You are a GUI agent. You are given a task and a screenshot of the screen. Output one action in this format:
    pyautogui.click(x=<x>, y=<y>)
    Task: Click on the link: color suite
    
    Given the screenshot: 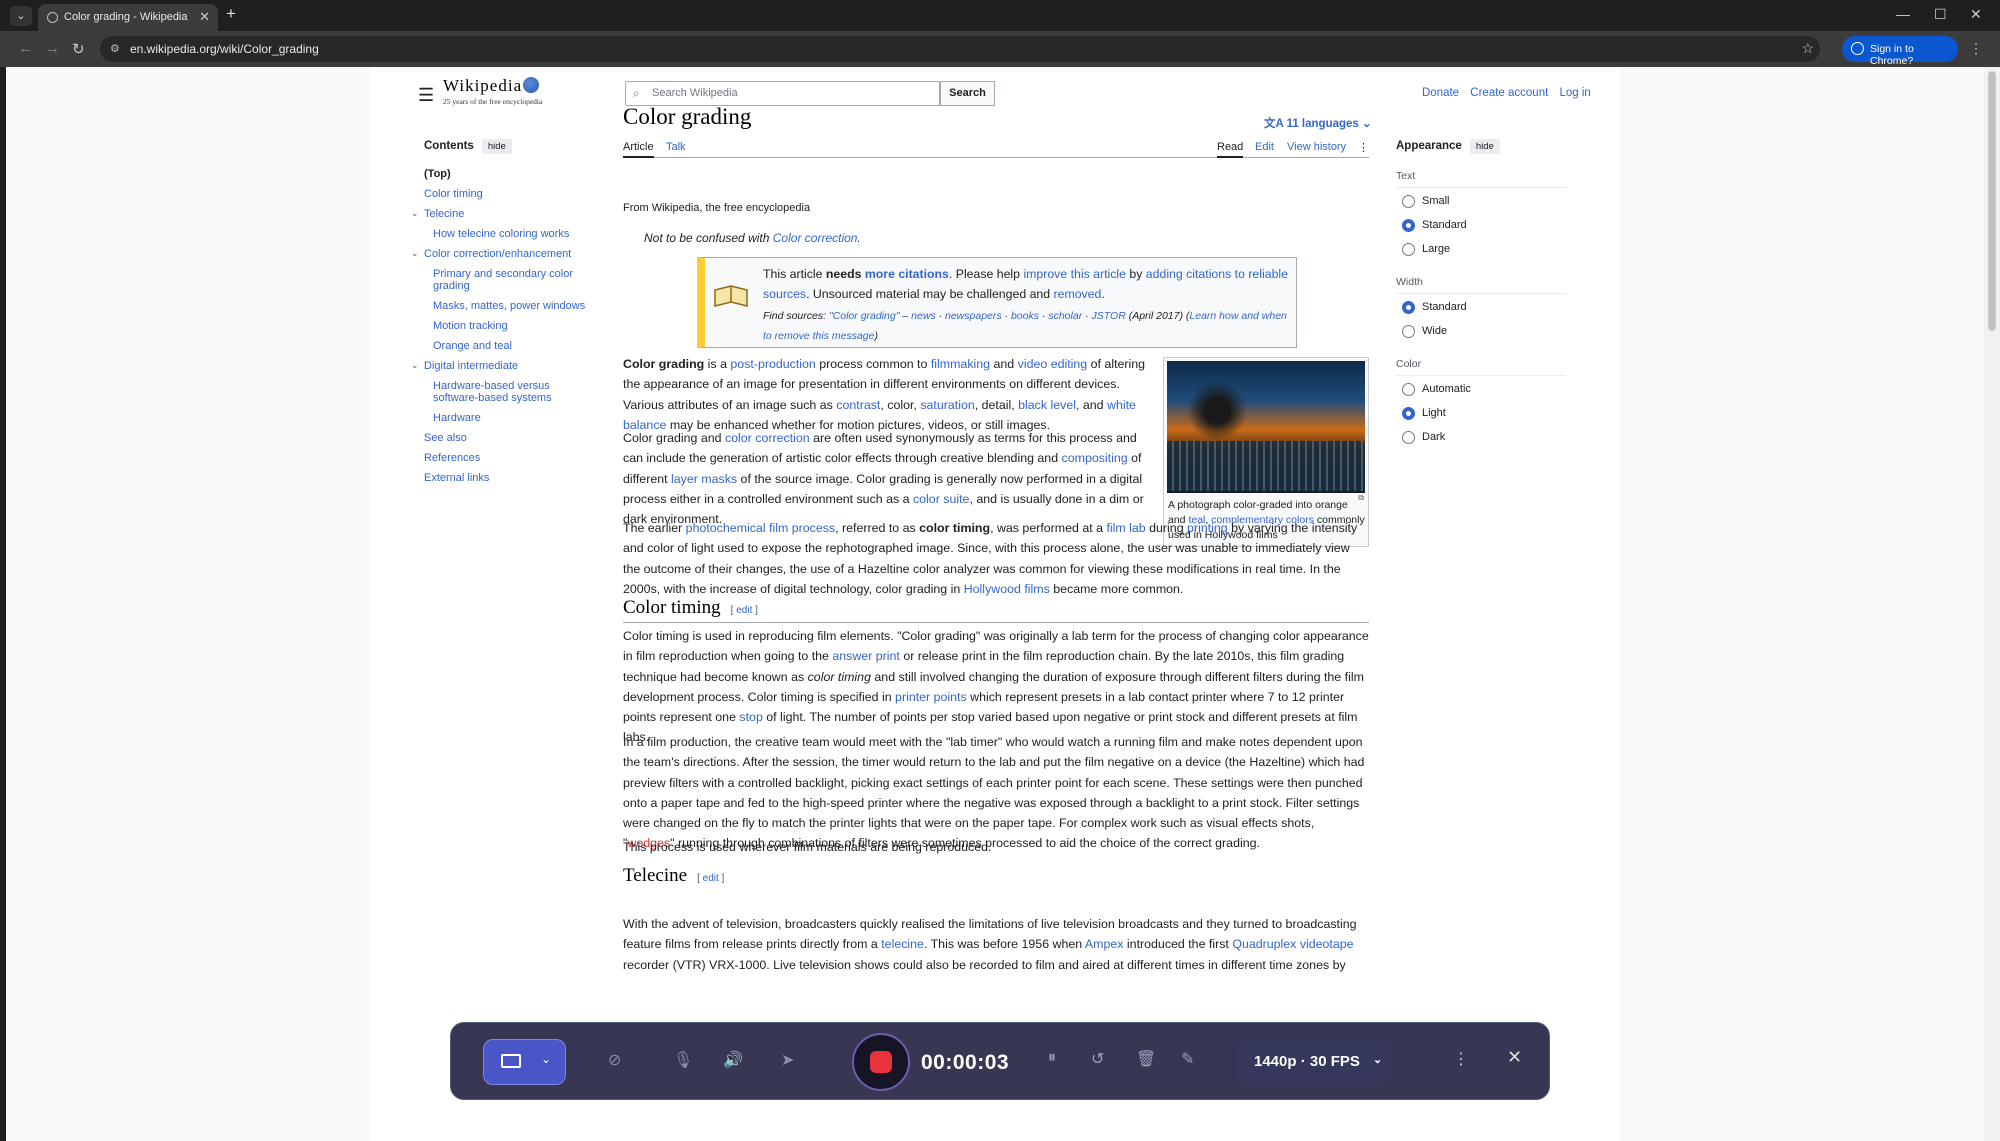 What is the action you would take?
    pyautogui.click(x=941, y=499)
    